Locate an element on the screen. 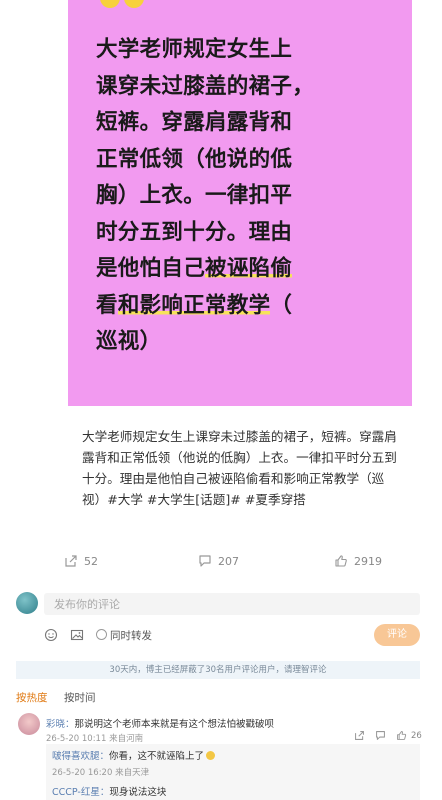 The image size is (442, 800). image-line: 课穿未过膝盖的裙子， is located at coordinates (205, 86).